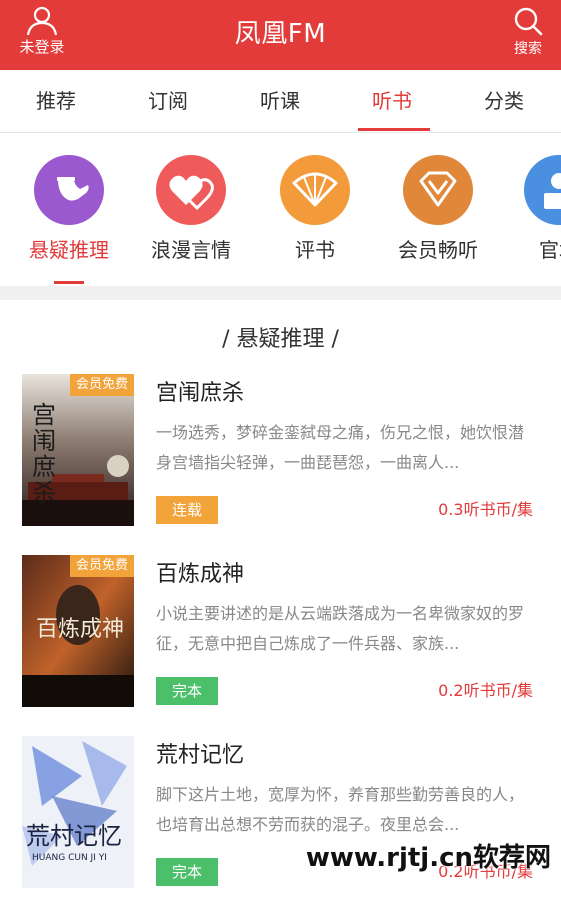  What do you see at coordinates (69, 282) in the screenshot?
I see `active-category-indicator` at bounding box center [69, 282].